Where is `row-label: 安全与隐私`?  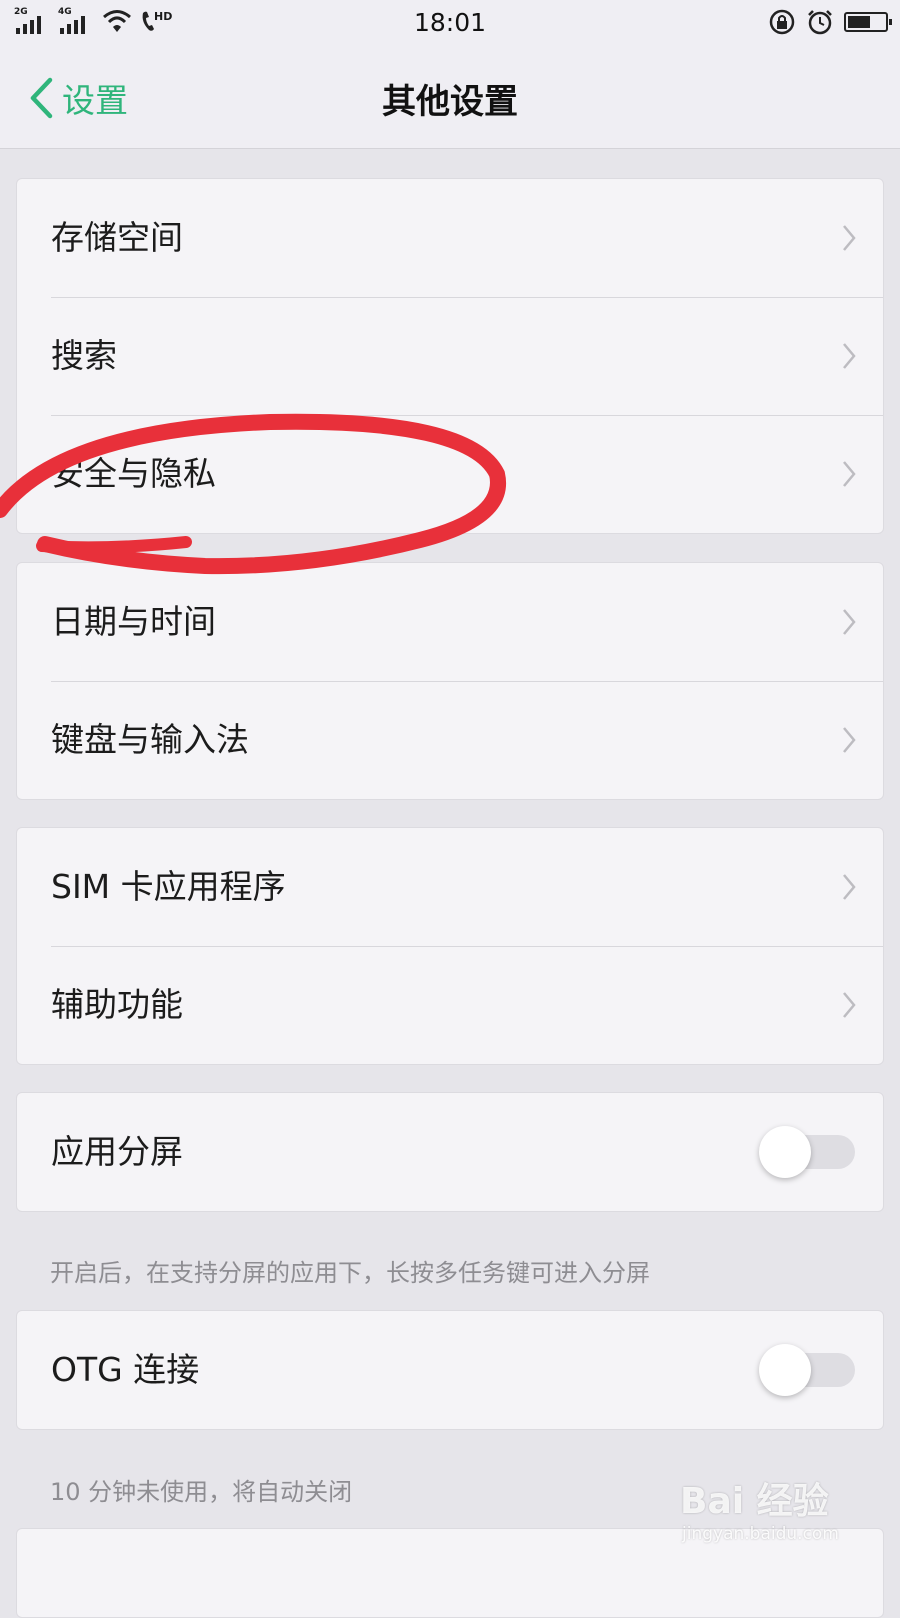
row-label: 安全与隐私 is located at coordinates (133, 473).